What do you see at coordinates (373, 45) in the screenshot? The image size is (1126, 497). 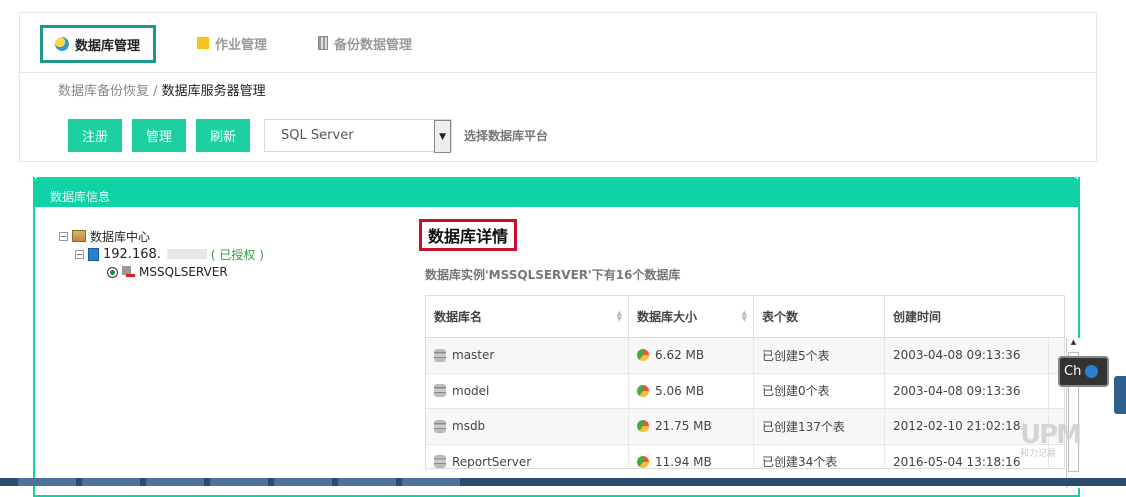 I see `tab-label: 备份数据管理` at bounding box center [373, 45].